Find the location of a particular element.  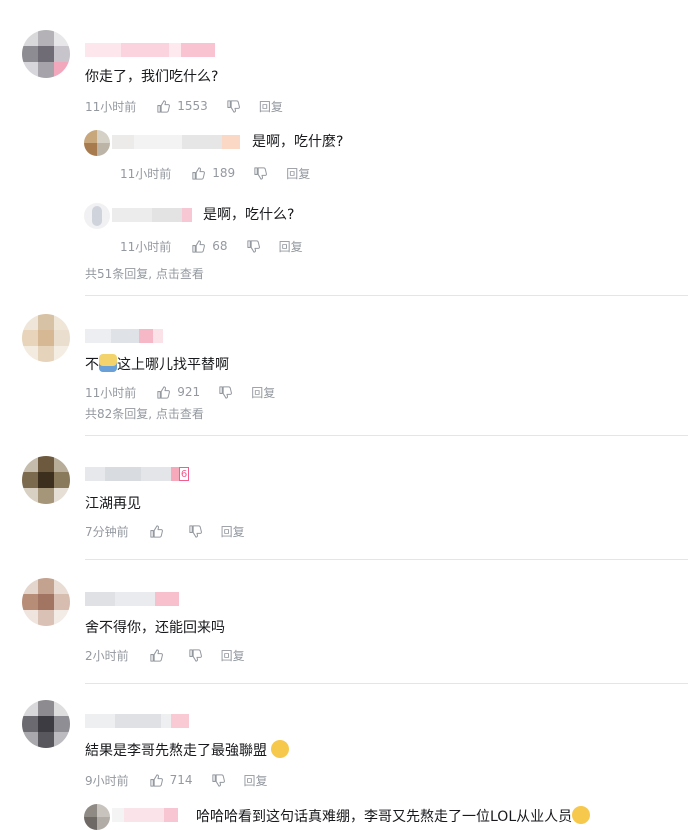

comment-text: 不 这上哪儿找平替啊 is located at coordinates (157, 364).